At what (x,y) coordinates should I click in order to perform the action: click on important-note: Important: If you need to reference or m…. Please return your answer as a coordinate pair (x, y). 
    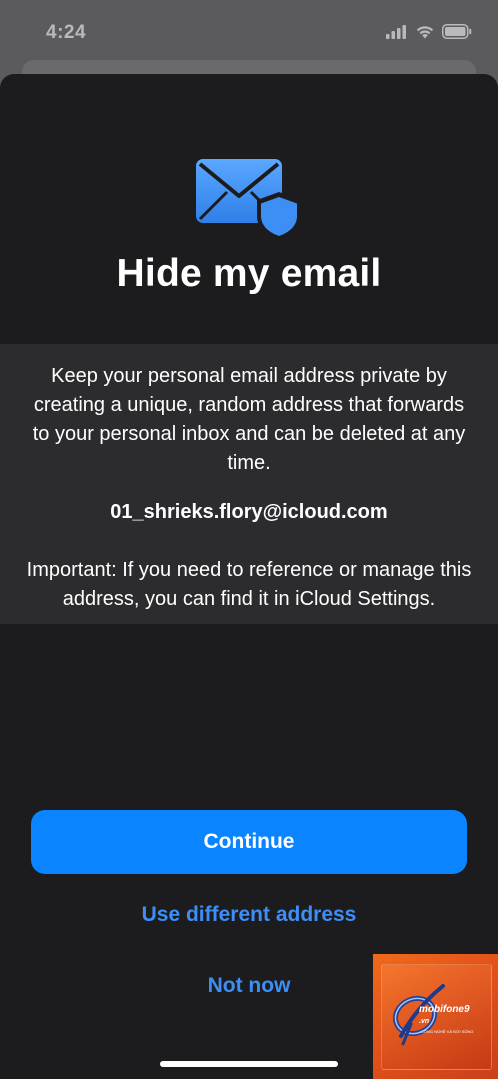
    Looking at the image, I should click on (249, 584).